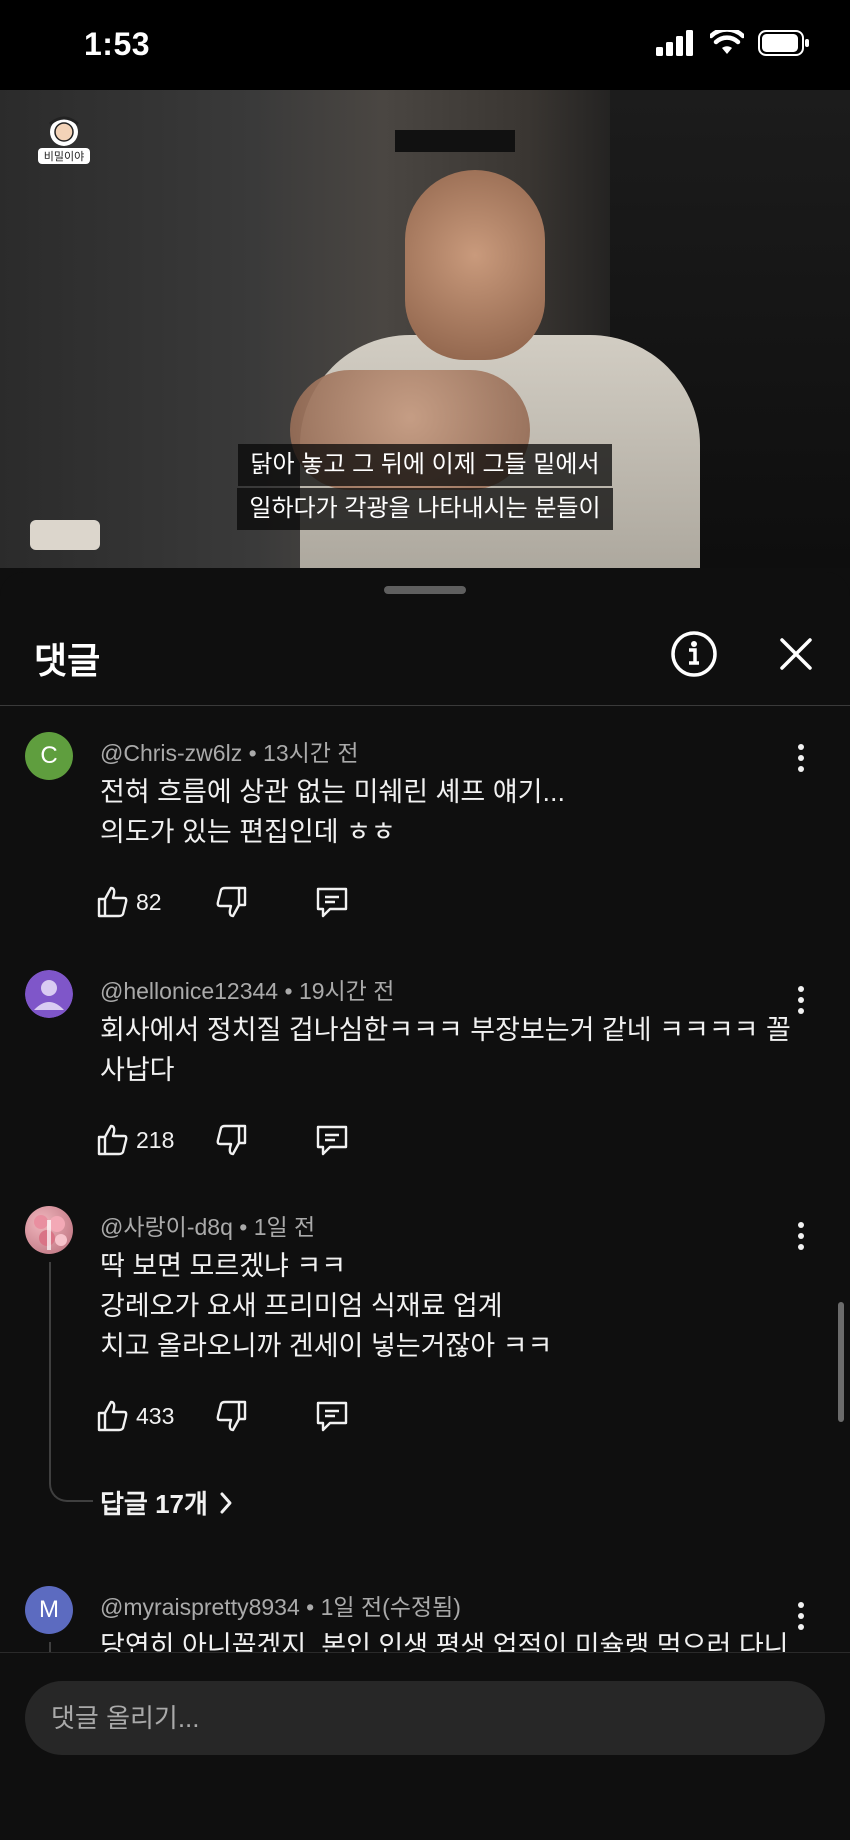  I want to click on comments-title: 댓글, so click(67, 660).